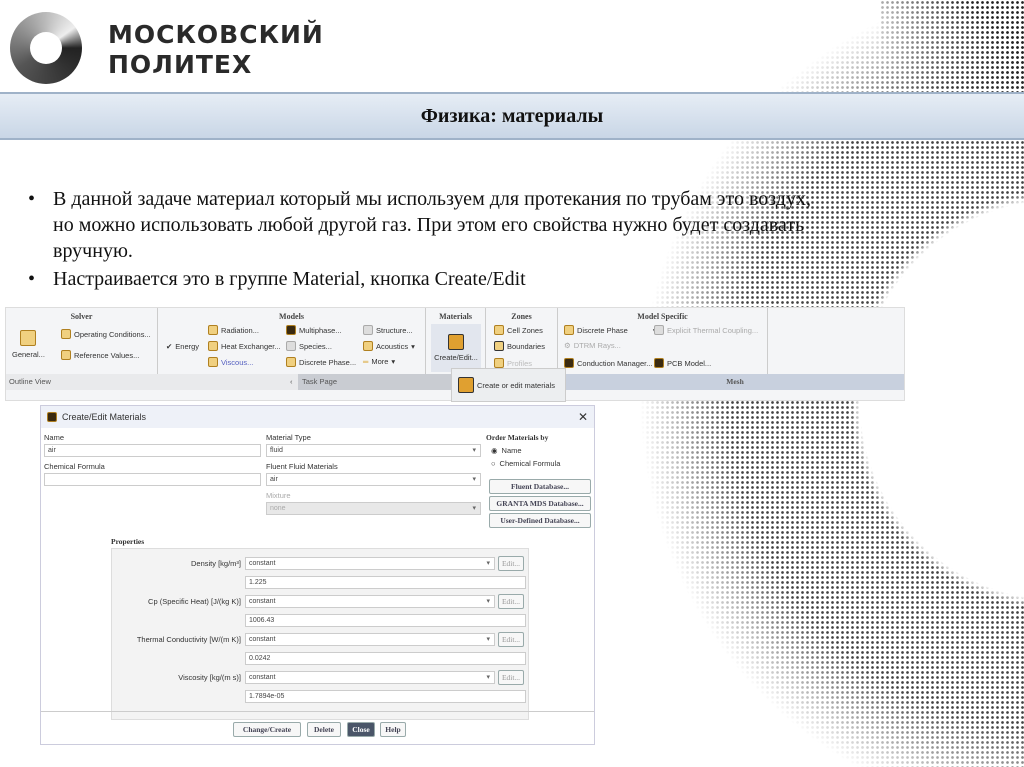  Describe the element at coordinates (385, 620) in the screenshot. I see `property-value-input: 1006.43` at that location.